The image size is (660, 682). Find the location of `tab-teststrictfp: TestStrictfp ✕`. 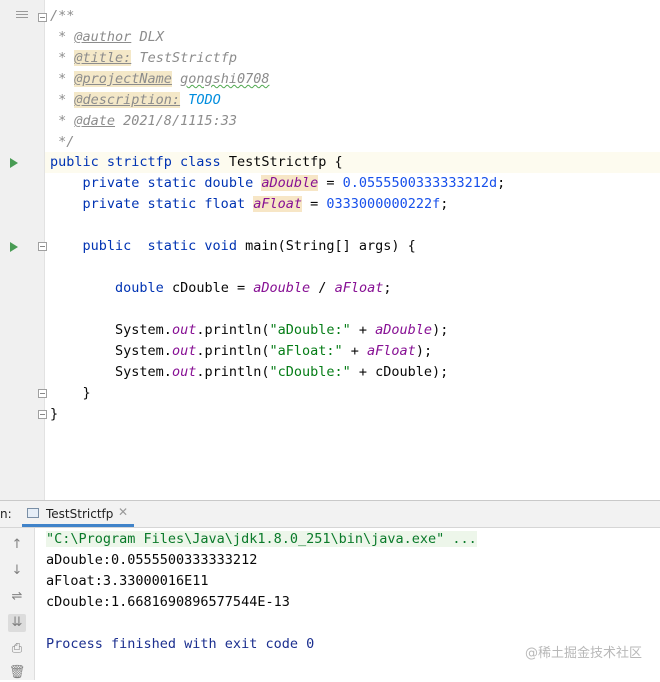

tab-teststrictfp: TestStrictfp ✕ is located at coordinates (78, 514).